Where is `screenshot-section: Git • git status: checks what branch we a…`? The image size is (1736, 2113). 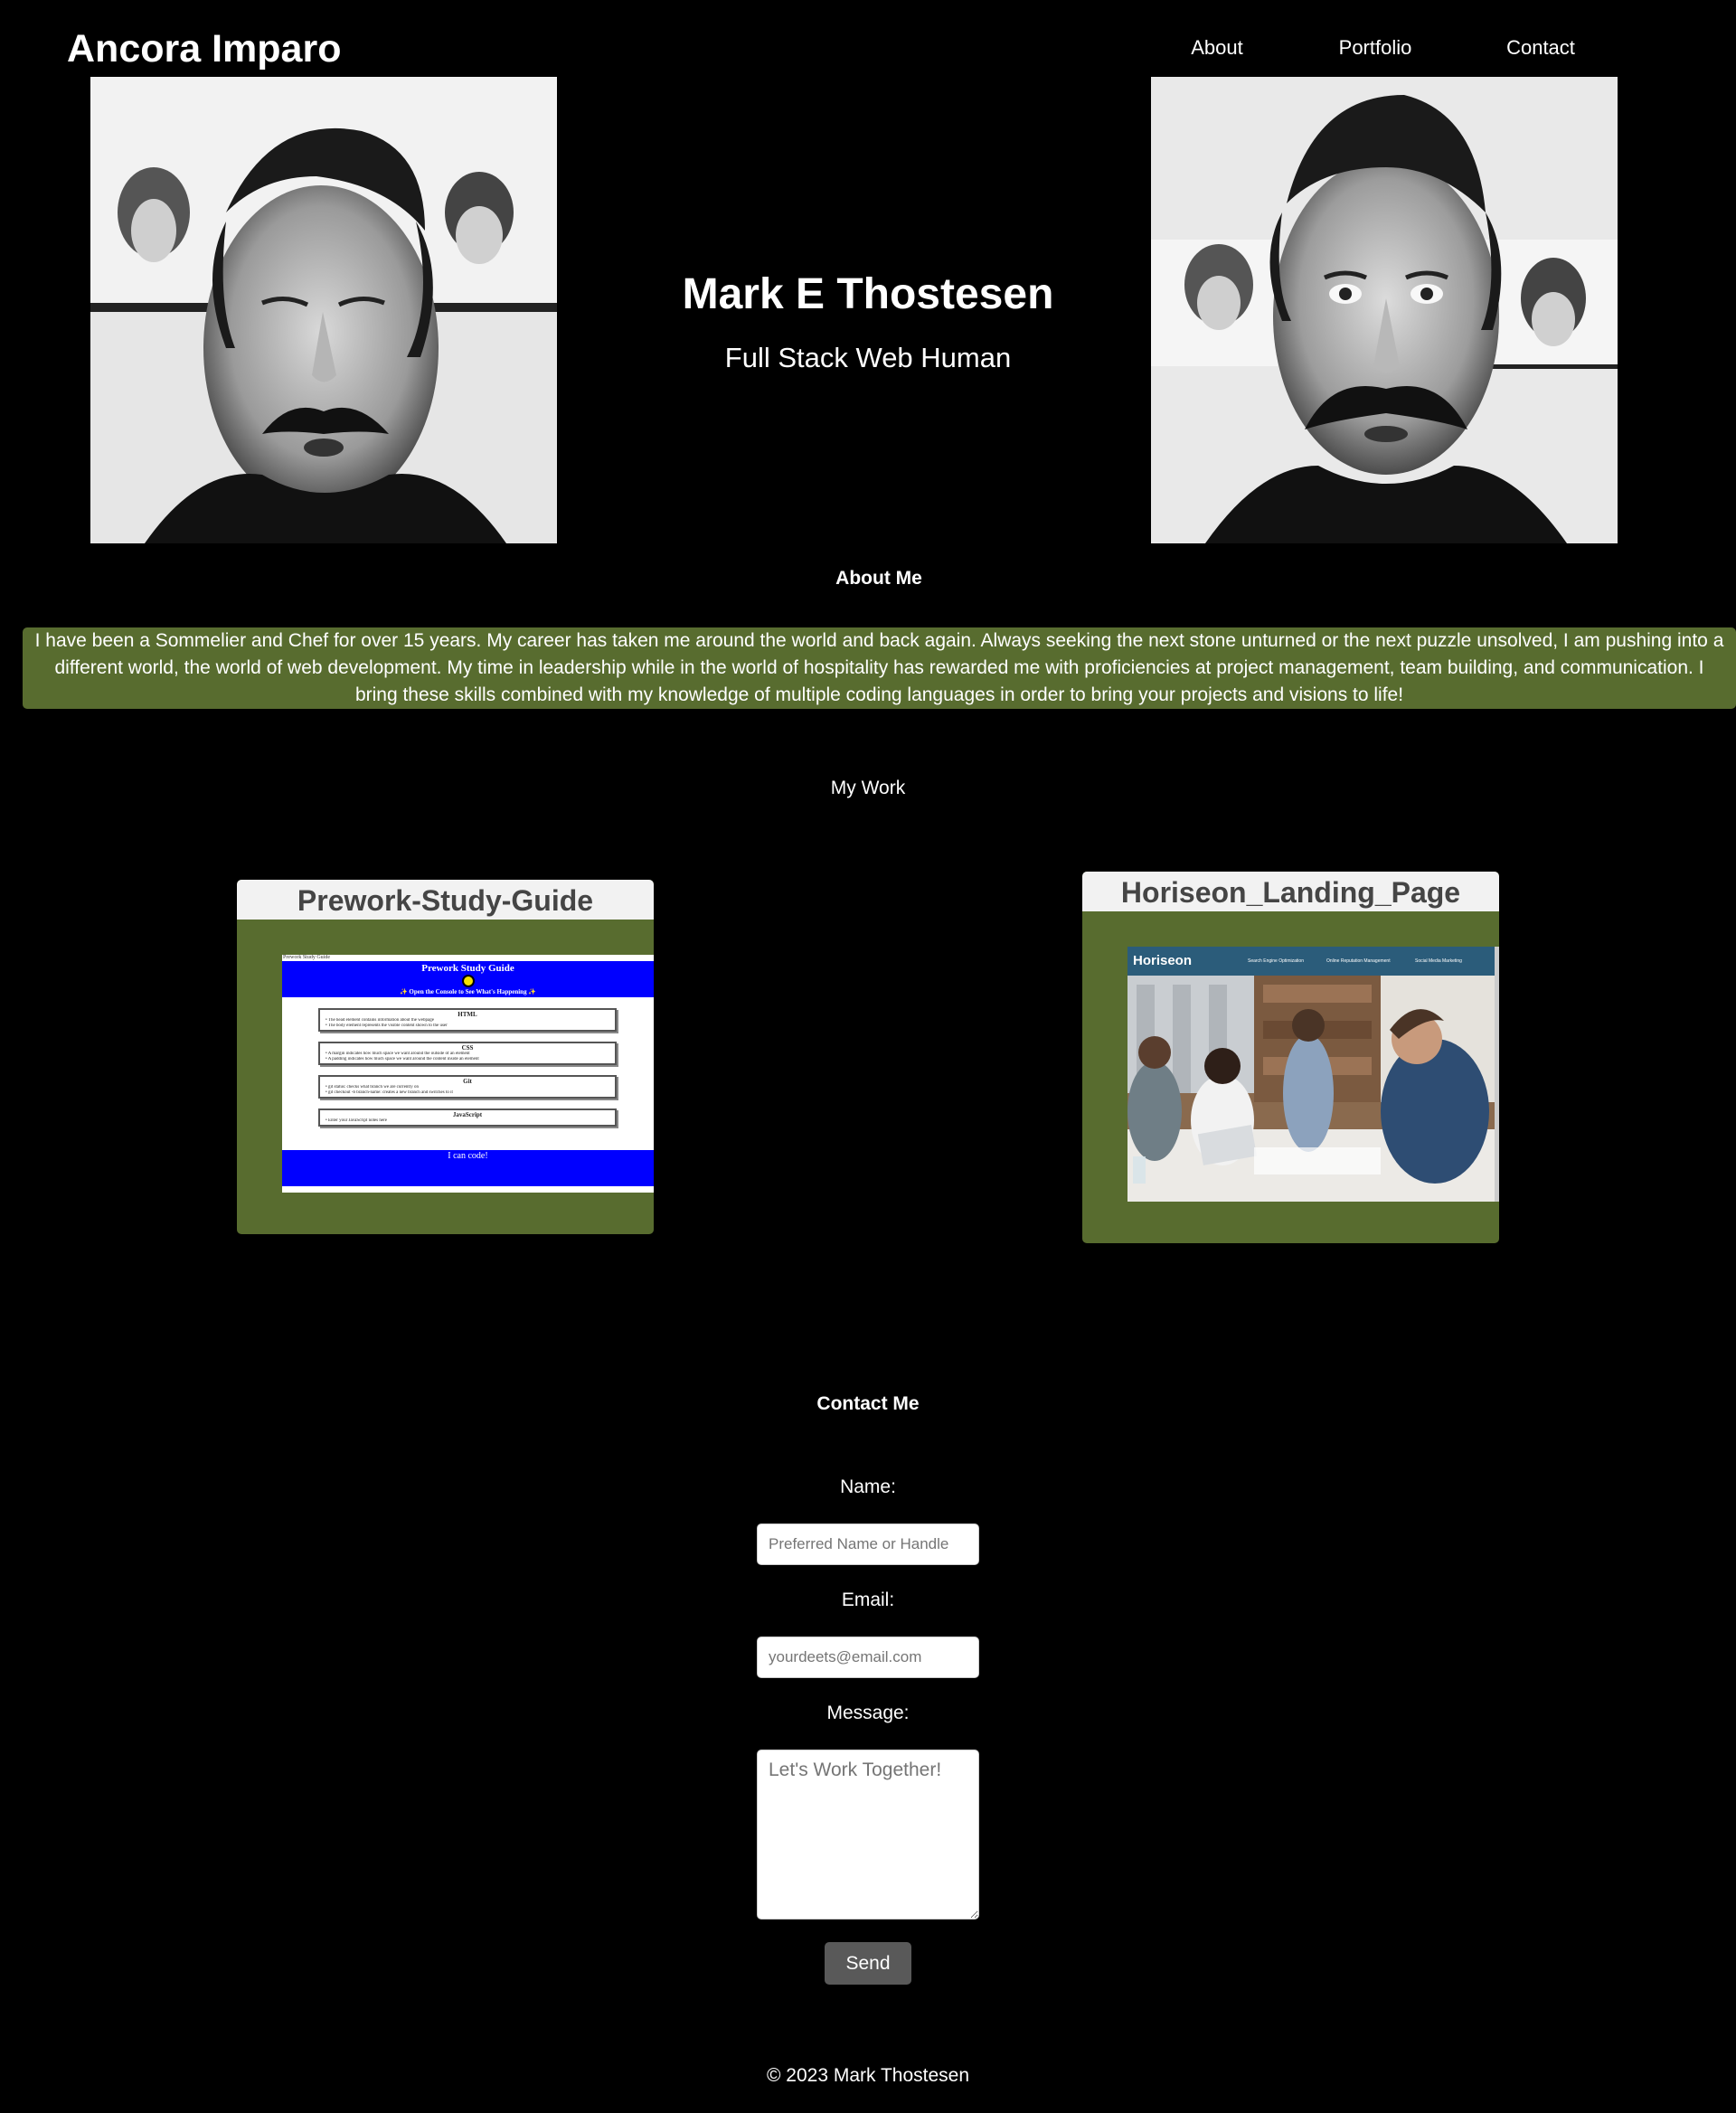
screenshot-section: Git • git status: checks what branch we a… is located at coordinates (468, 1087).